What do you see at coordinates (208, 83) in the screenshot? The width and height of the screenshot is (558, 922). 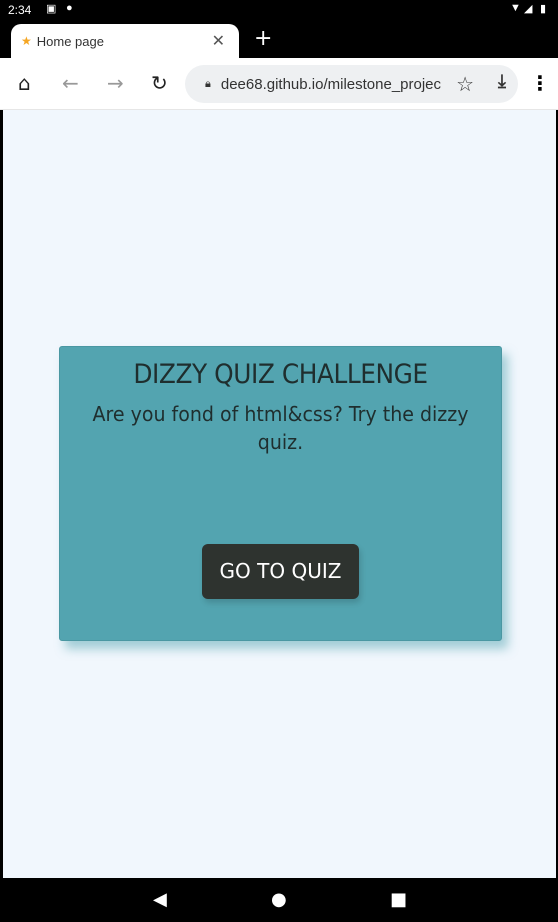 I see `lock-icon: 🔒︎` at bounding box center [208, 83].